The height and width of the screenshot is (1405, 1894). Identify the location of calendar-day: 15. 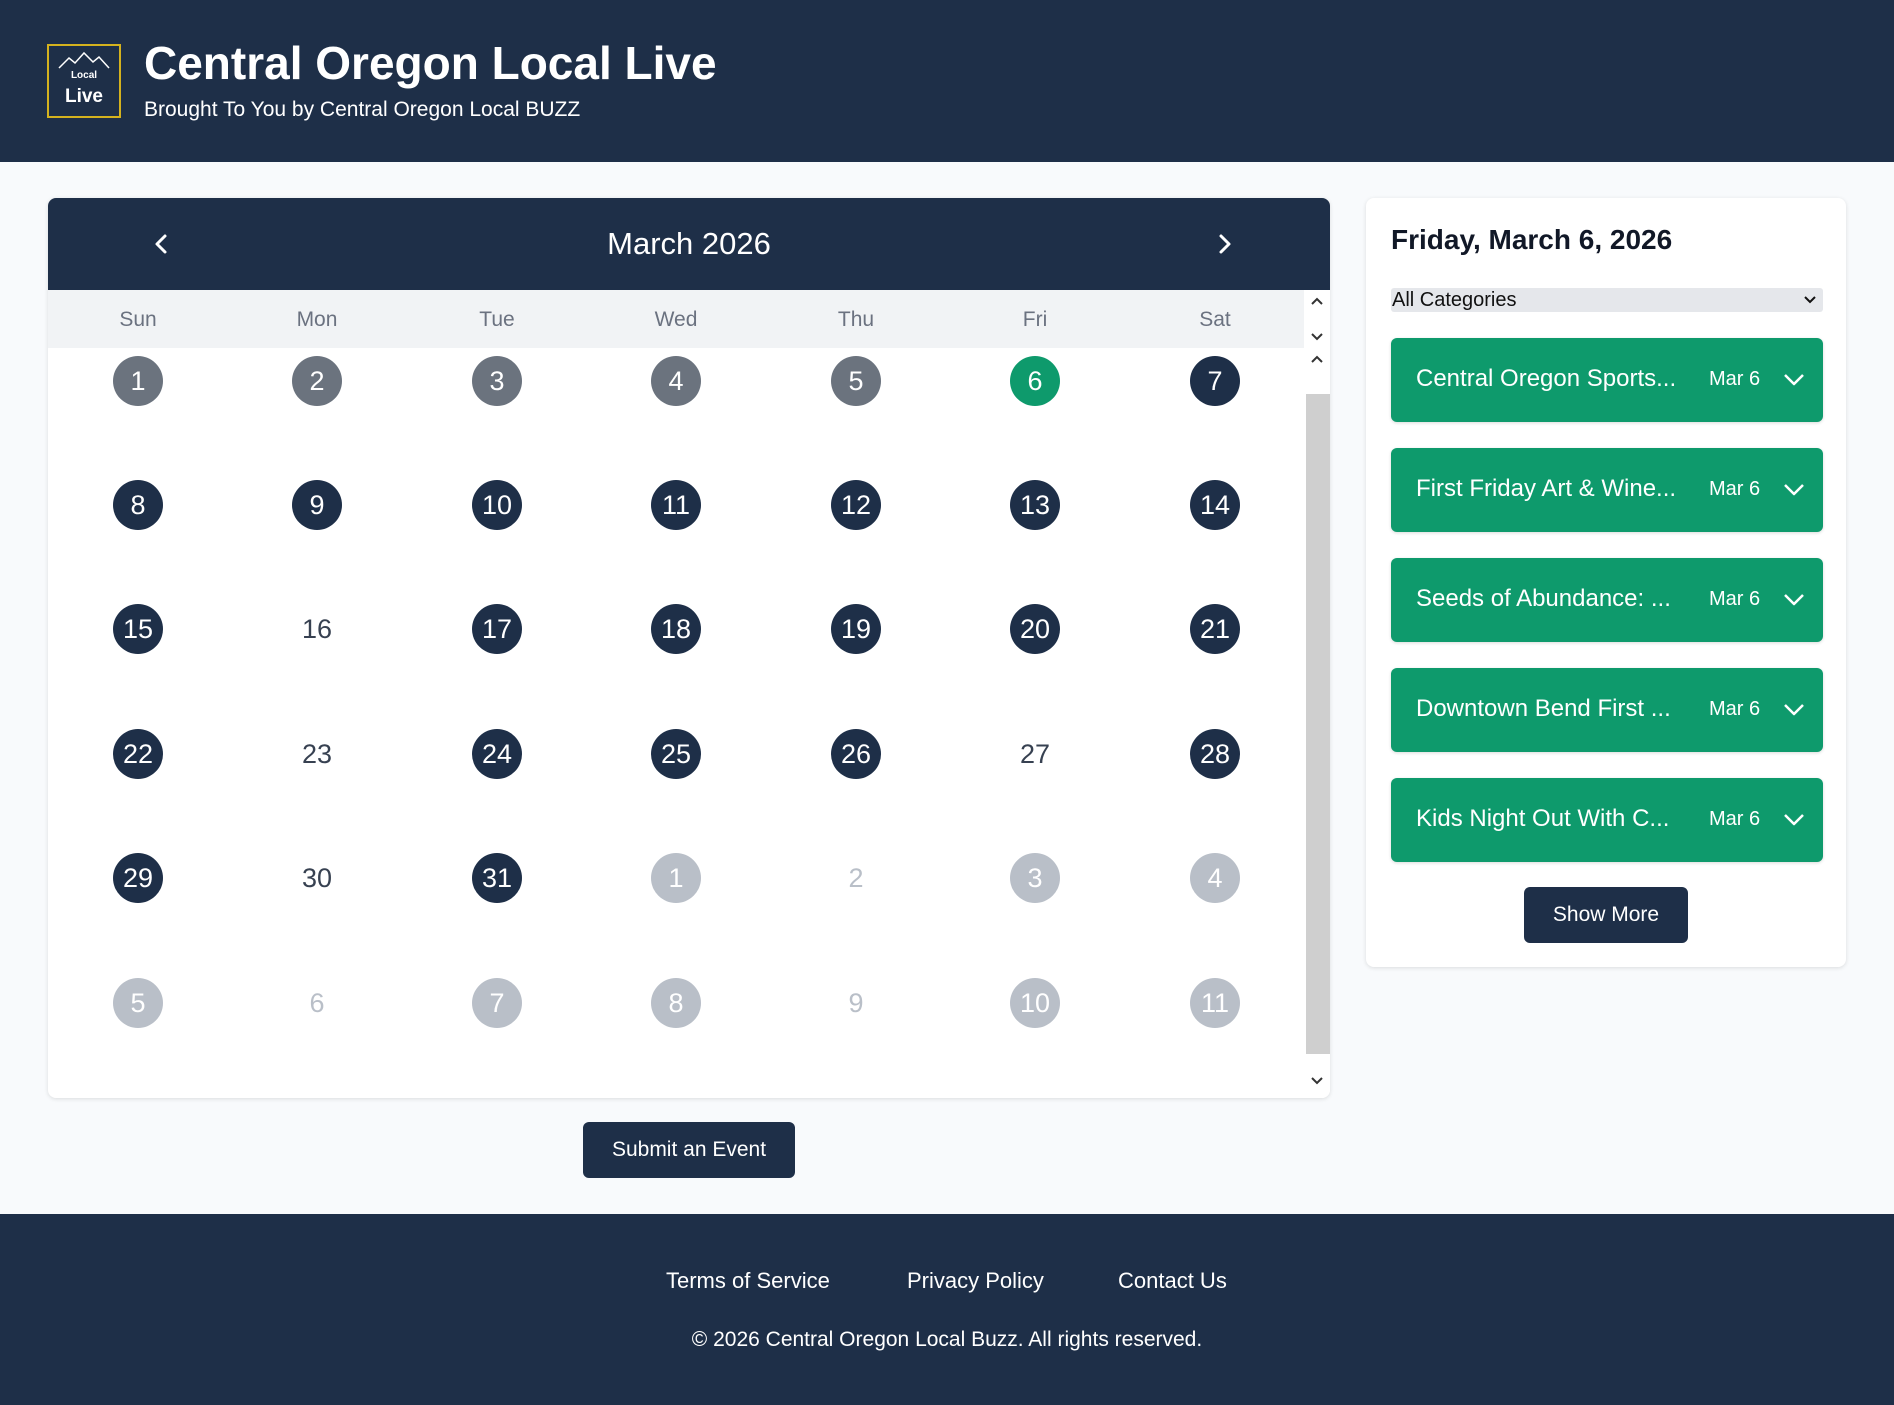
(138, 629).